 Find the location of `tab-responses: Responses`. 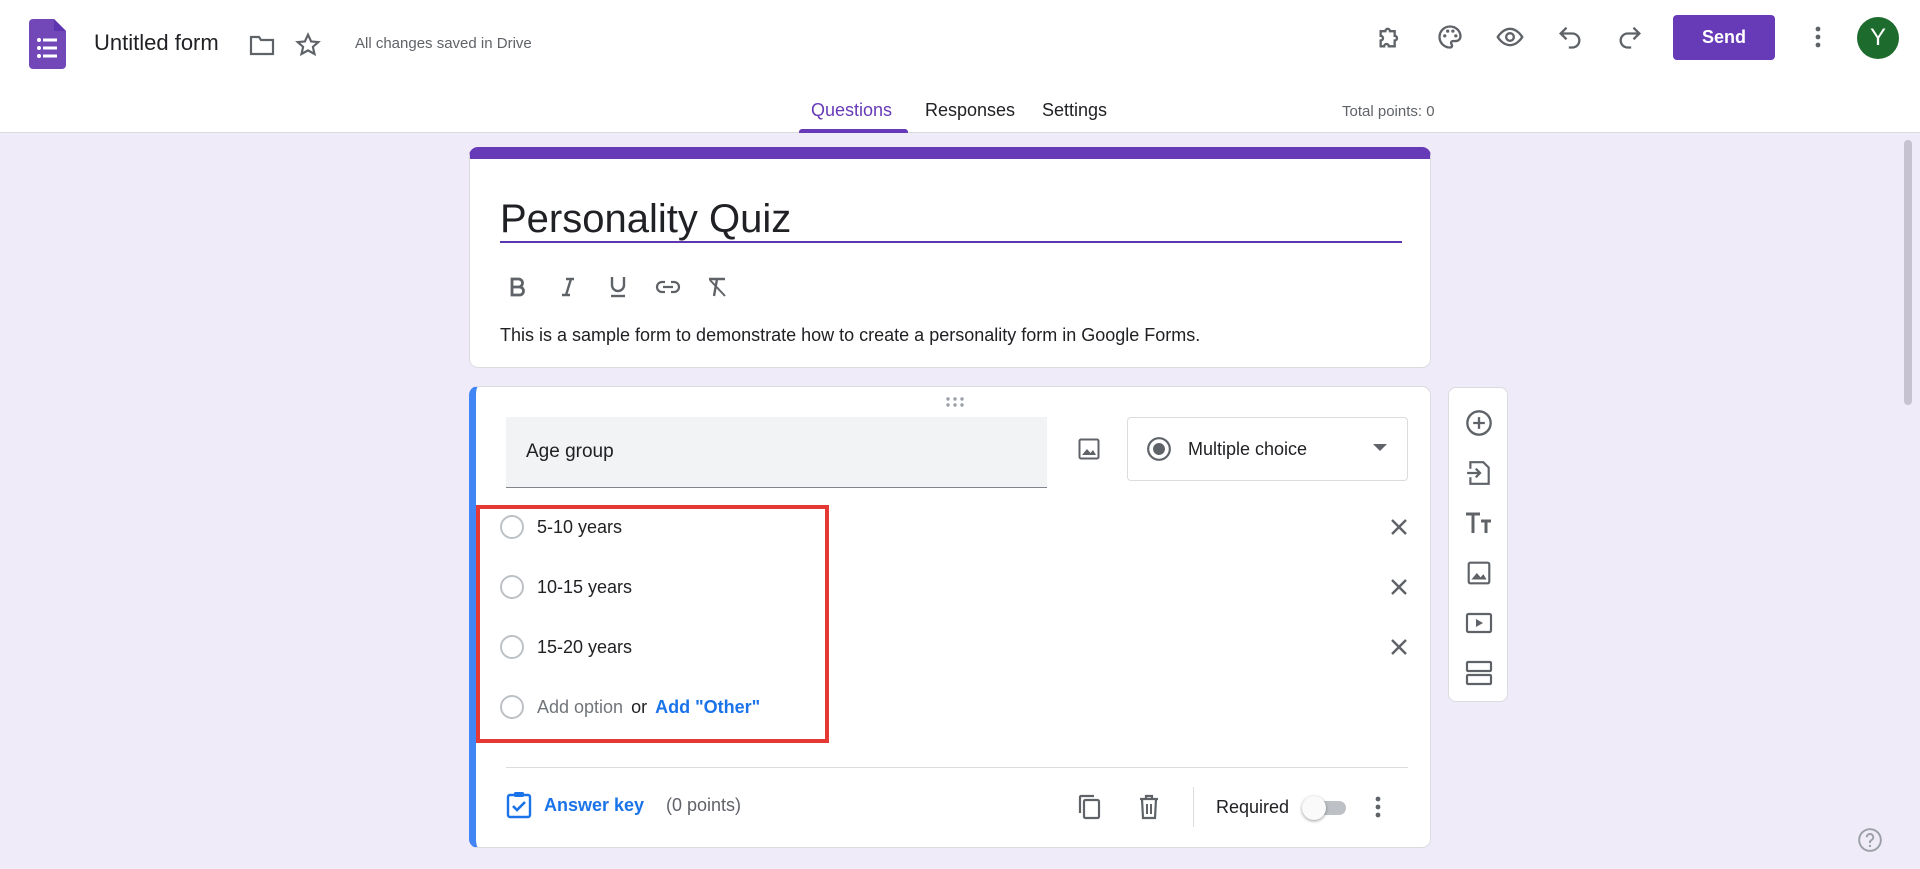

tab-responses: Responses is located at coordinates (970, 110).